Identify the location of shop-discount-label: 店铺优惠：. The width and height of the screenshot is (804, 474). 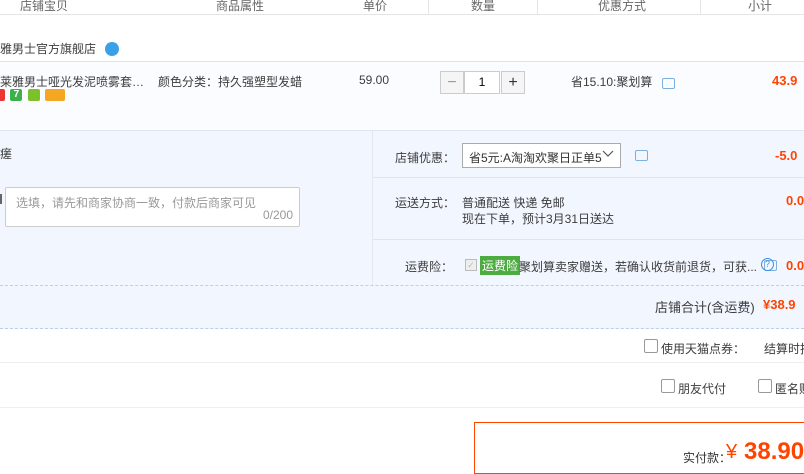
(425, 158).